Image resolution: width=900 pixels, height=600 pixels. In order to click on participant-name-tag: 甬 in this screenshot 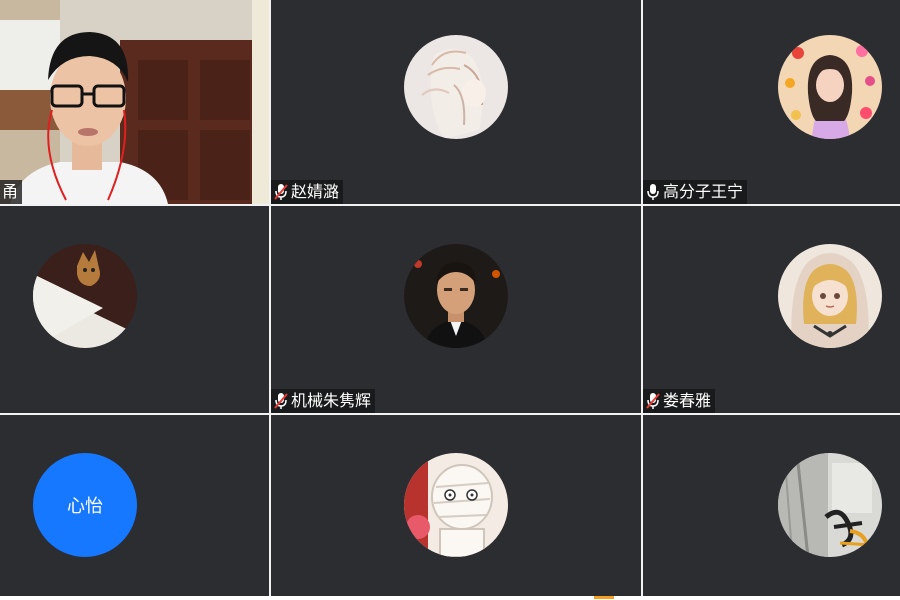, I will do `click(11, 192)`.